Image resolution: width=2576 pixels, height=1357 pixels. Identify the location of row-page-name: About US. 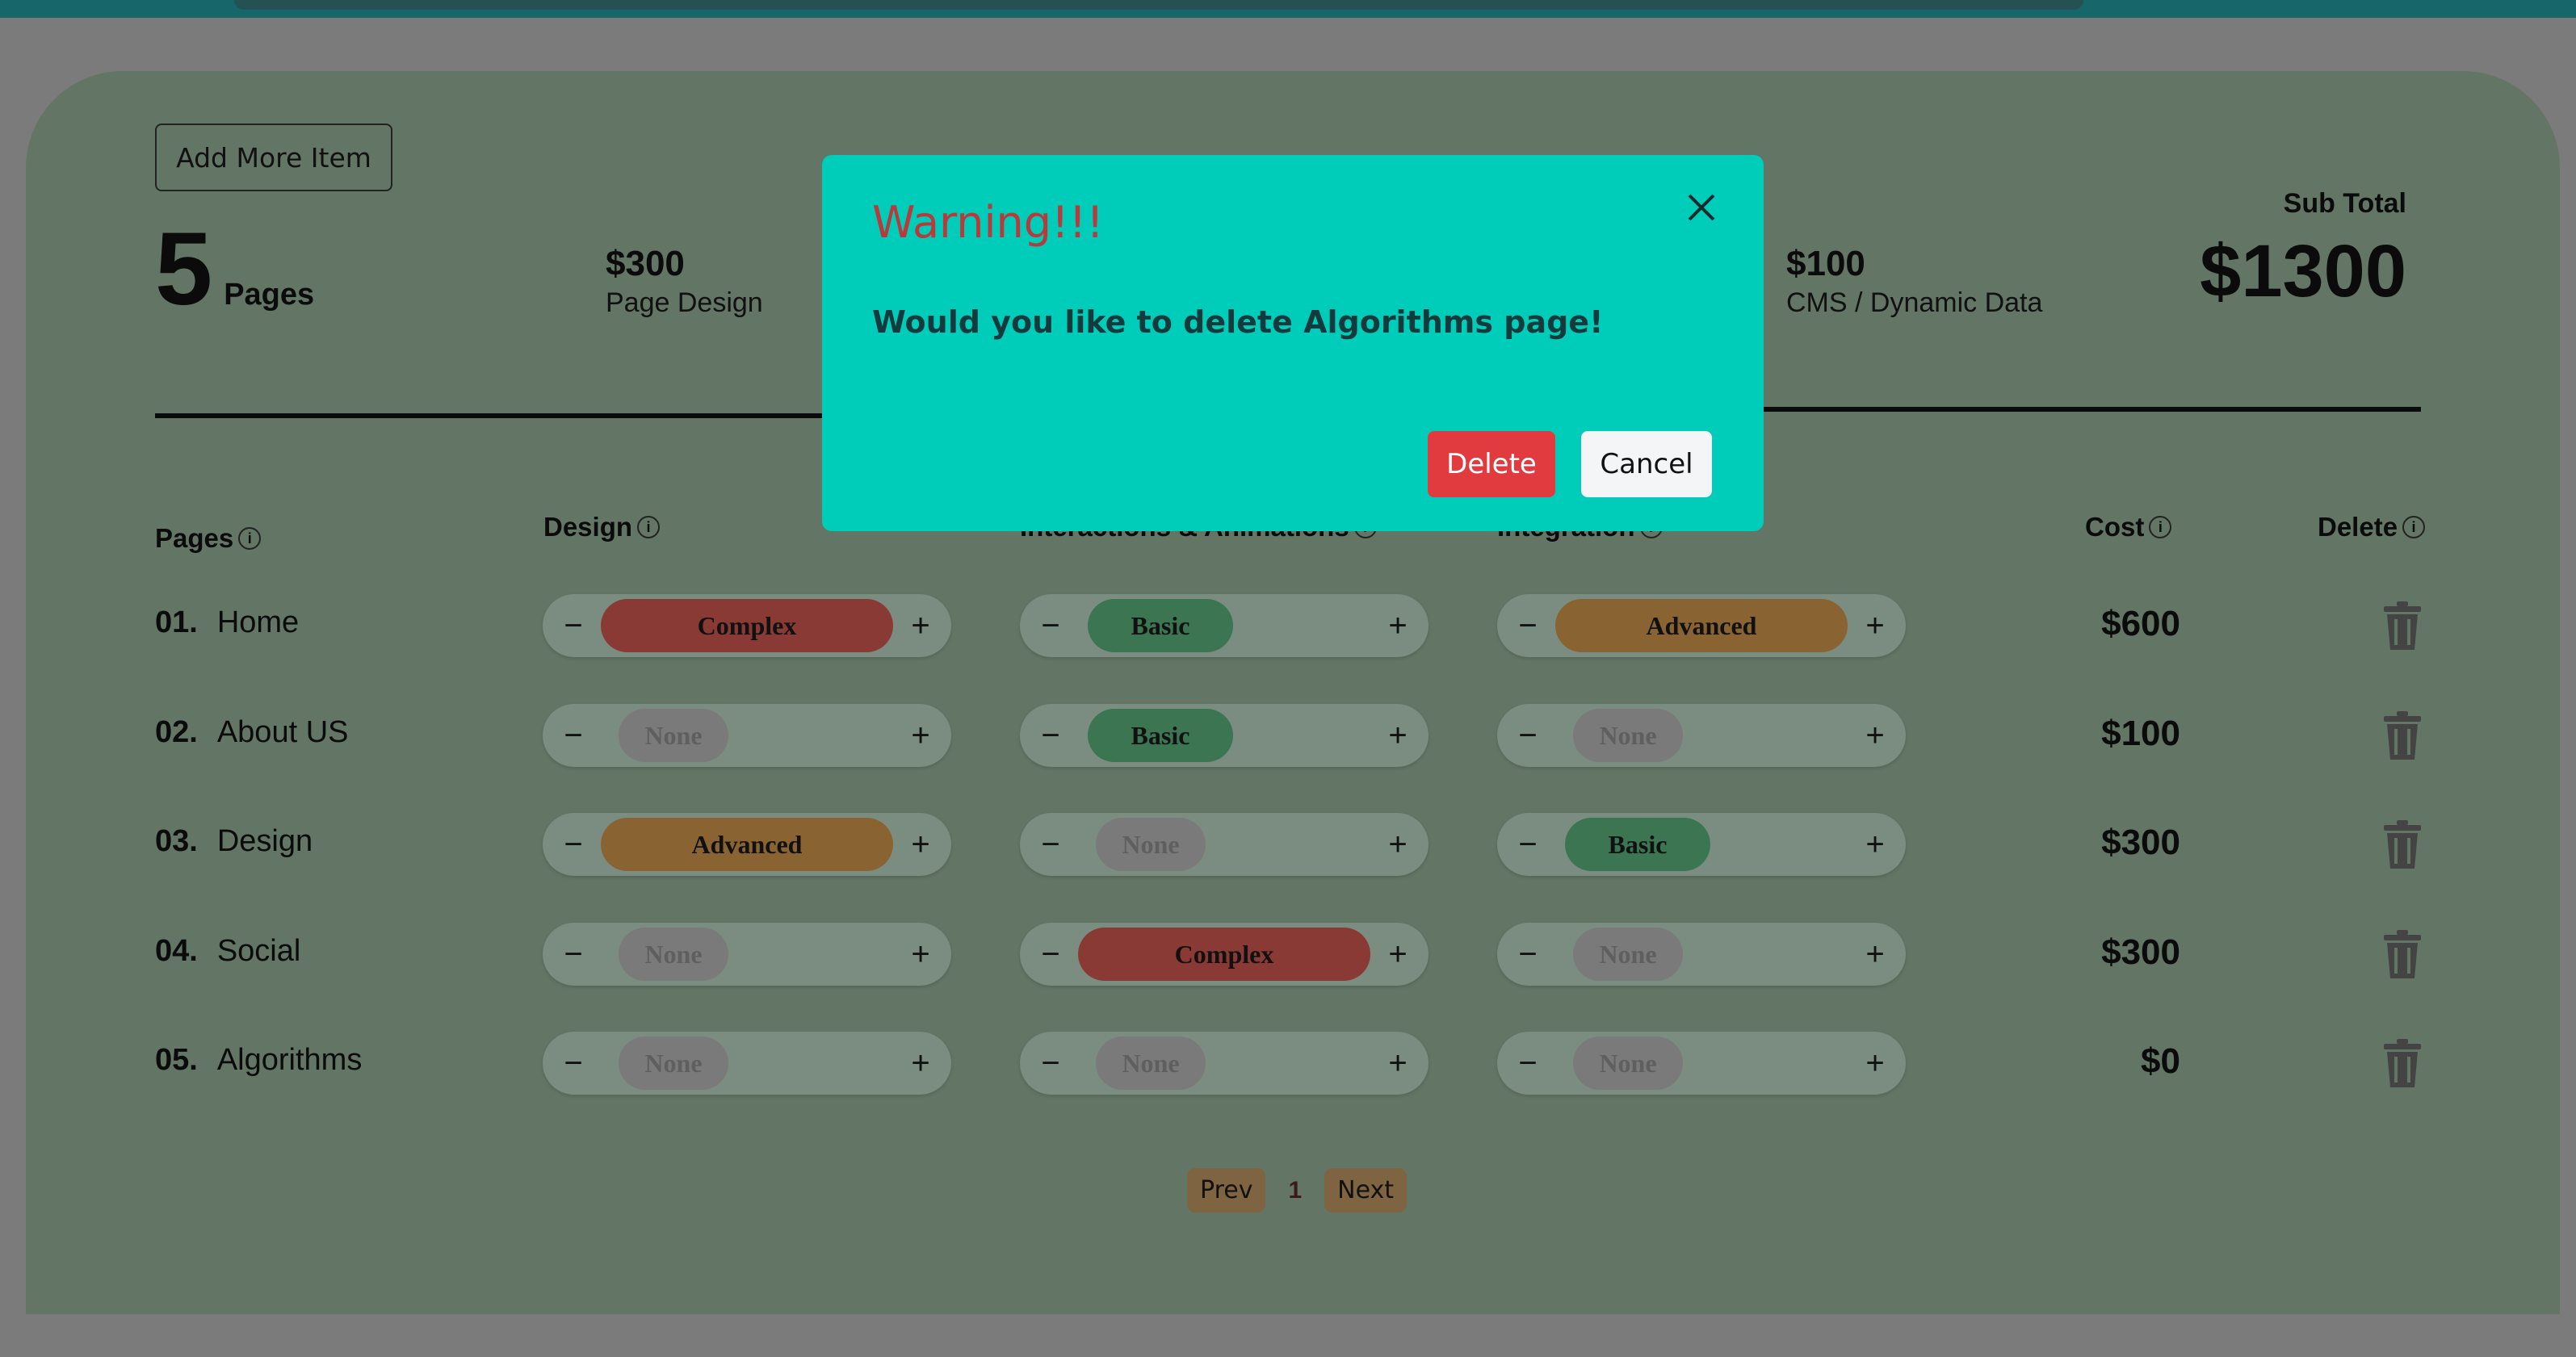
(282, 732).